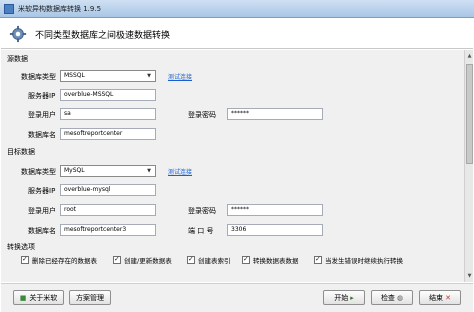  I want to click on target-db-type-label: 数据库类型, so click(38, 172).